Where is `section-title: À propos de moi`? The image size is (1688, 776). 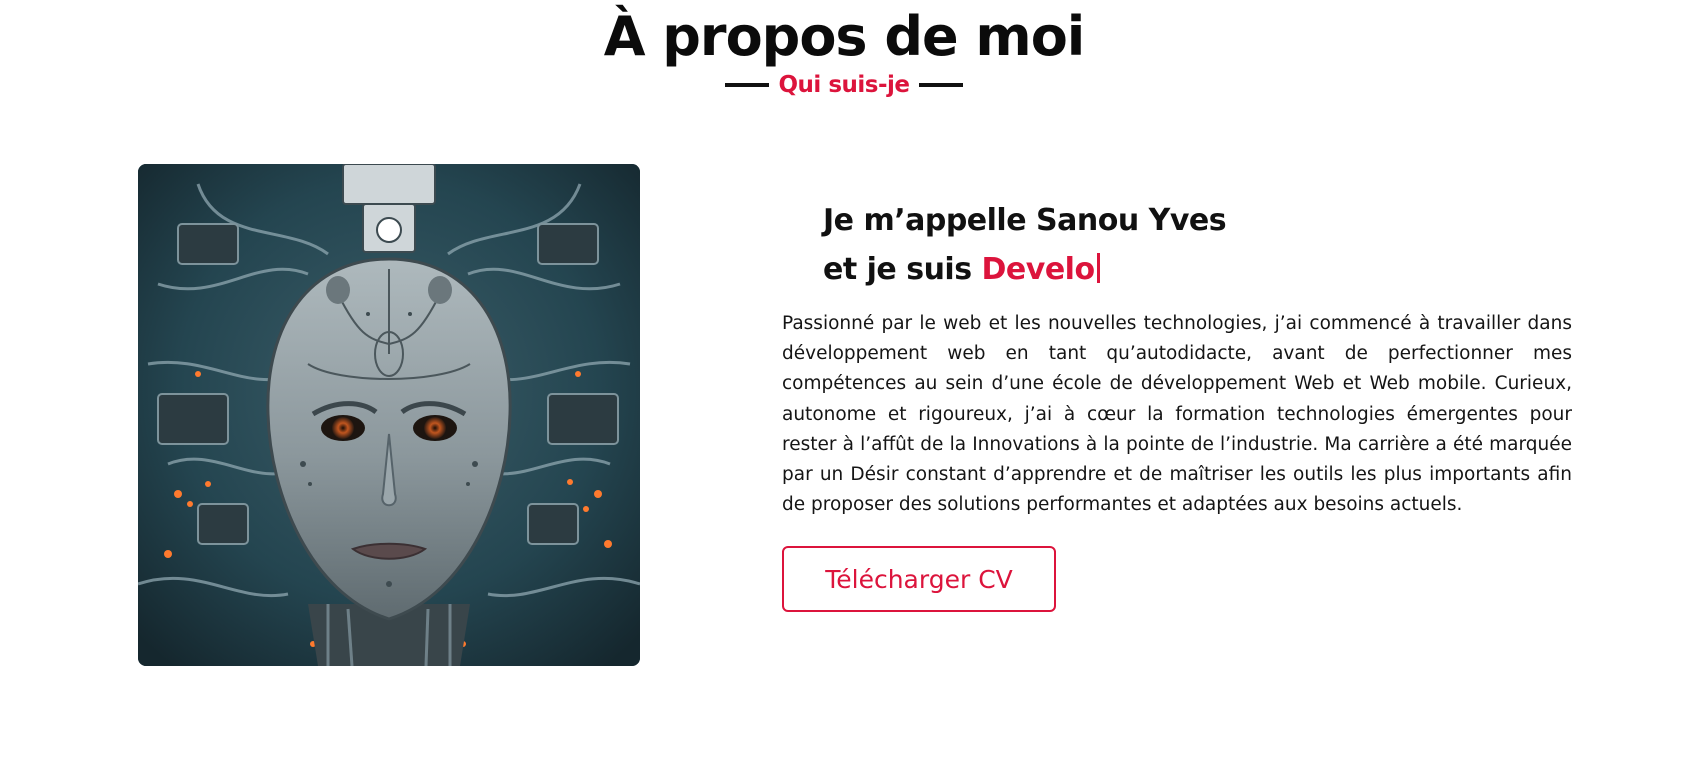
section-title: À propos de moi is located at coordinates (844, 36).